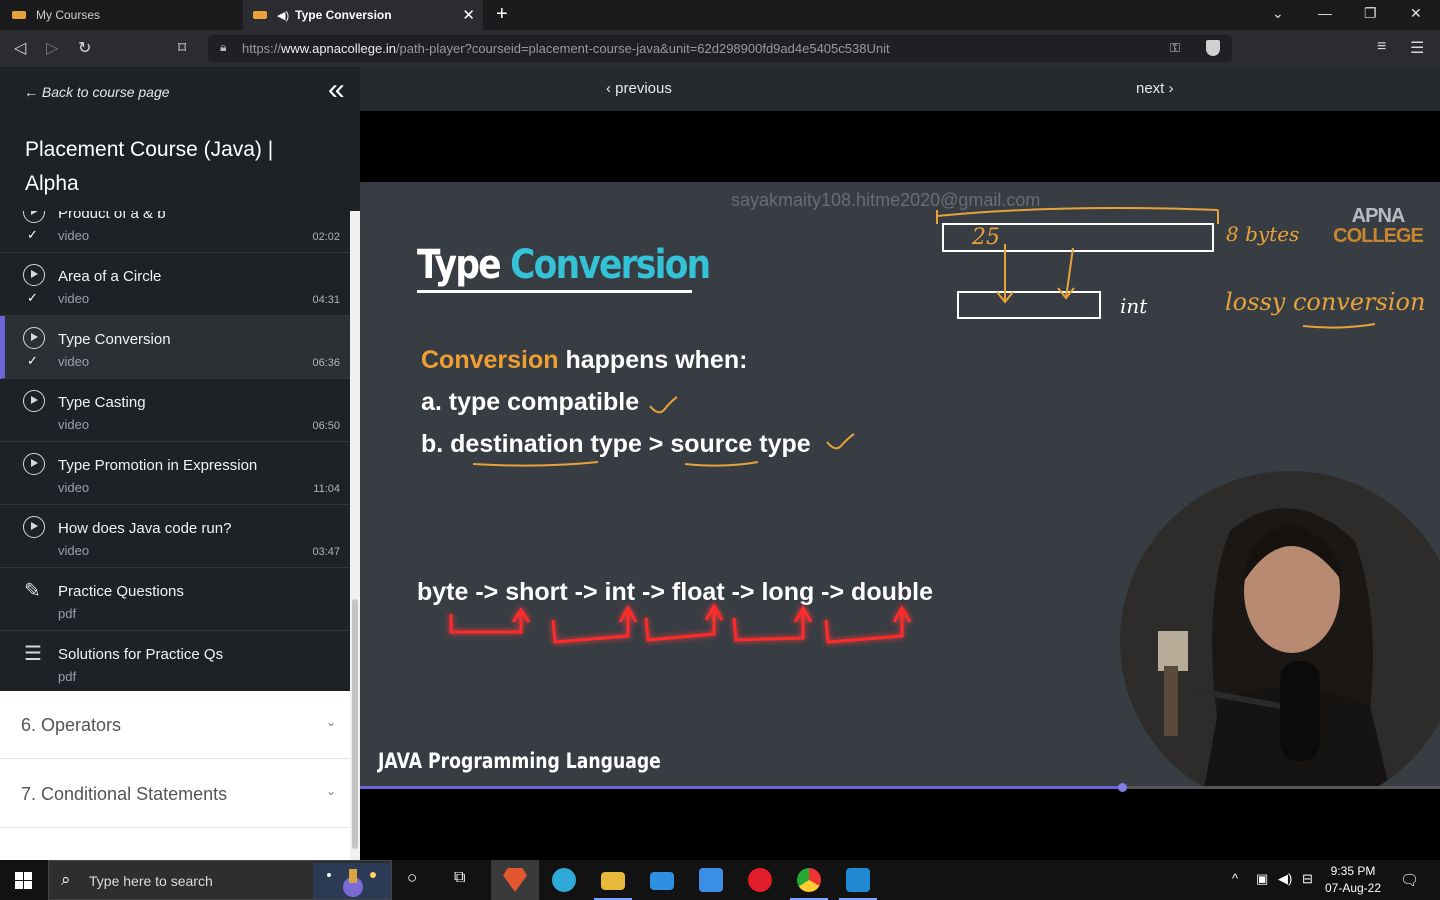  Describe the element at coordinates (1155, 88) in the screenshot. I see `next-button: next ›` at that location.